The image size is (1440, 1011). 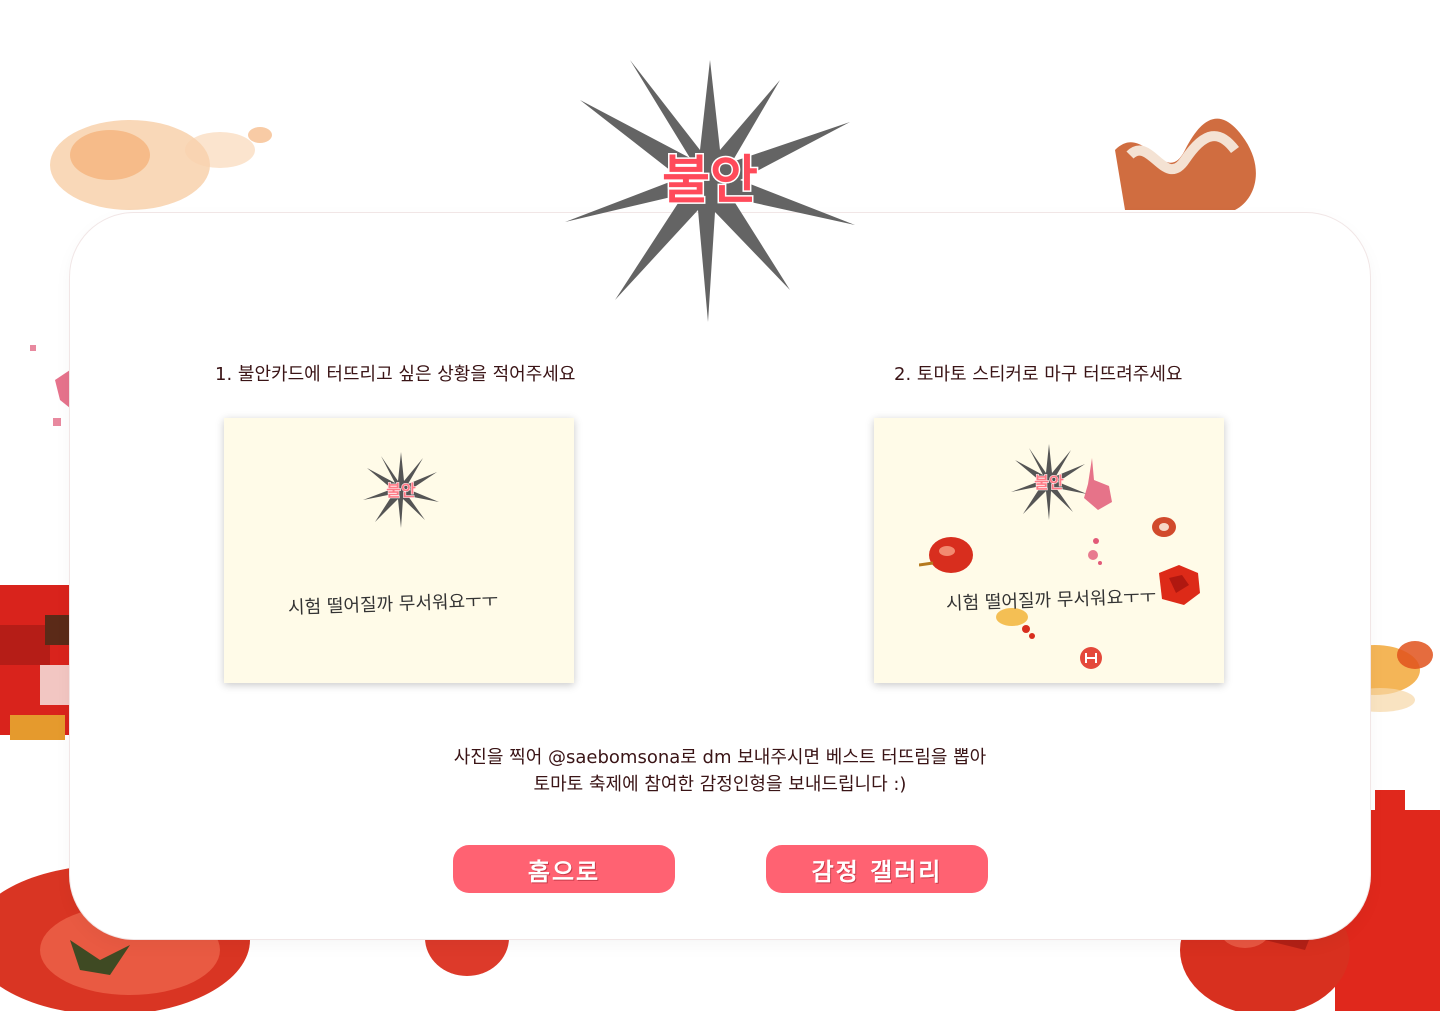 I want to click on step1-instruction: 1. 불안카드에 터뜨리고 싶은 상황을 적어주세요, so click(x=395, y=374).